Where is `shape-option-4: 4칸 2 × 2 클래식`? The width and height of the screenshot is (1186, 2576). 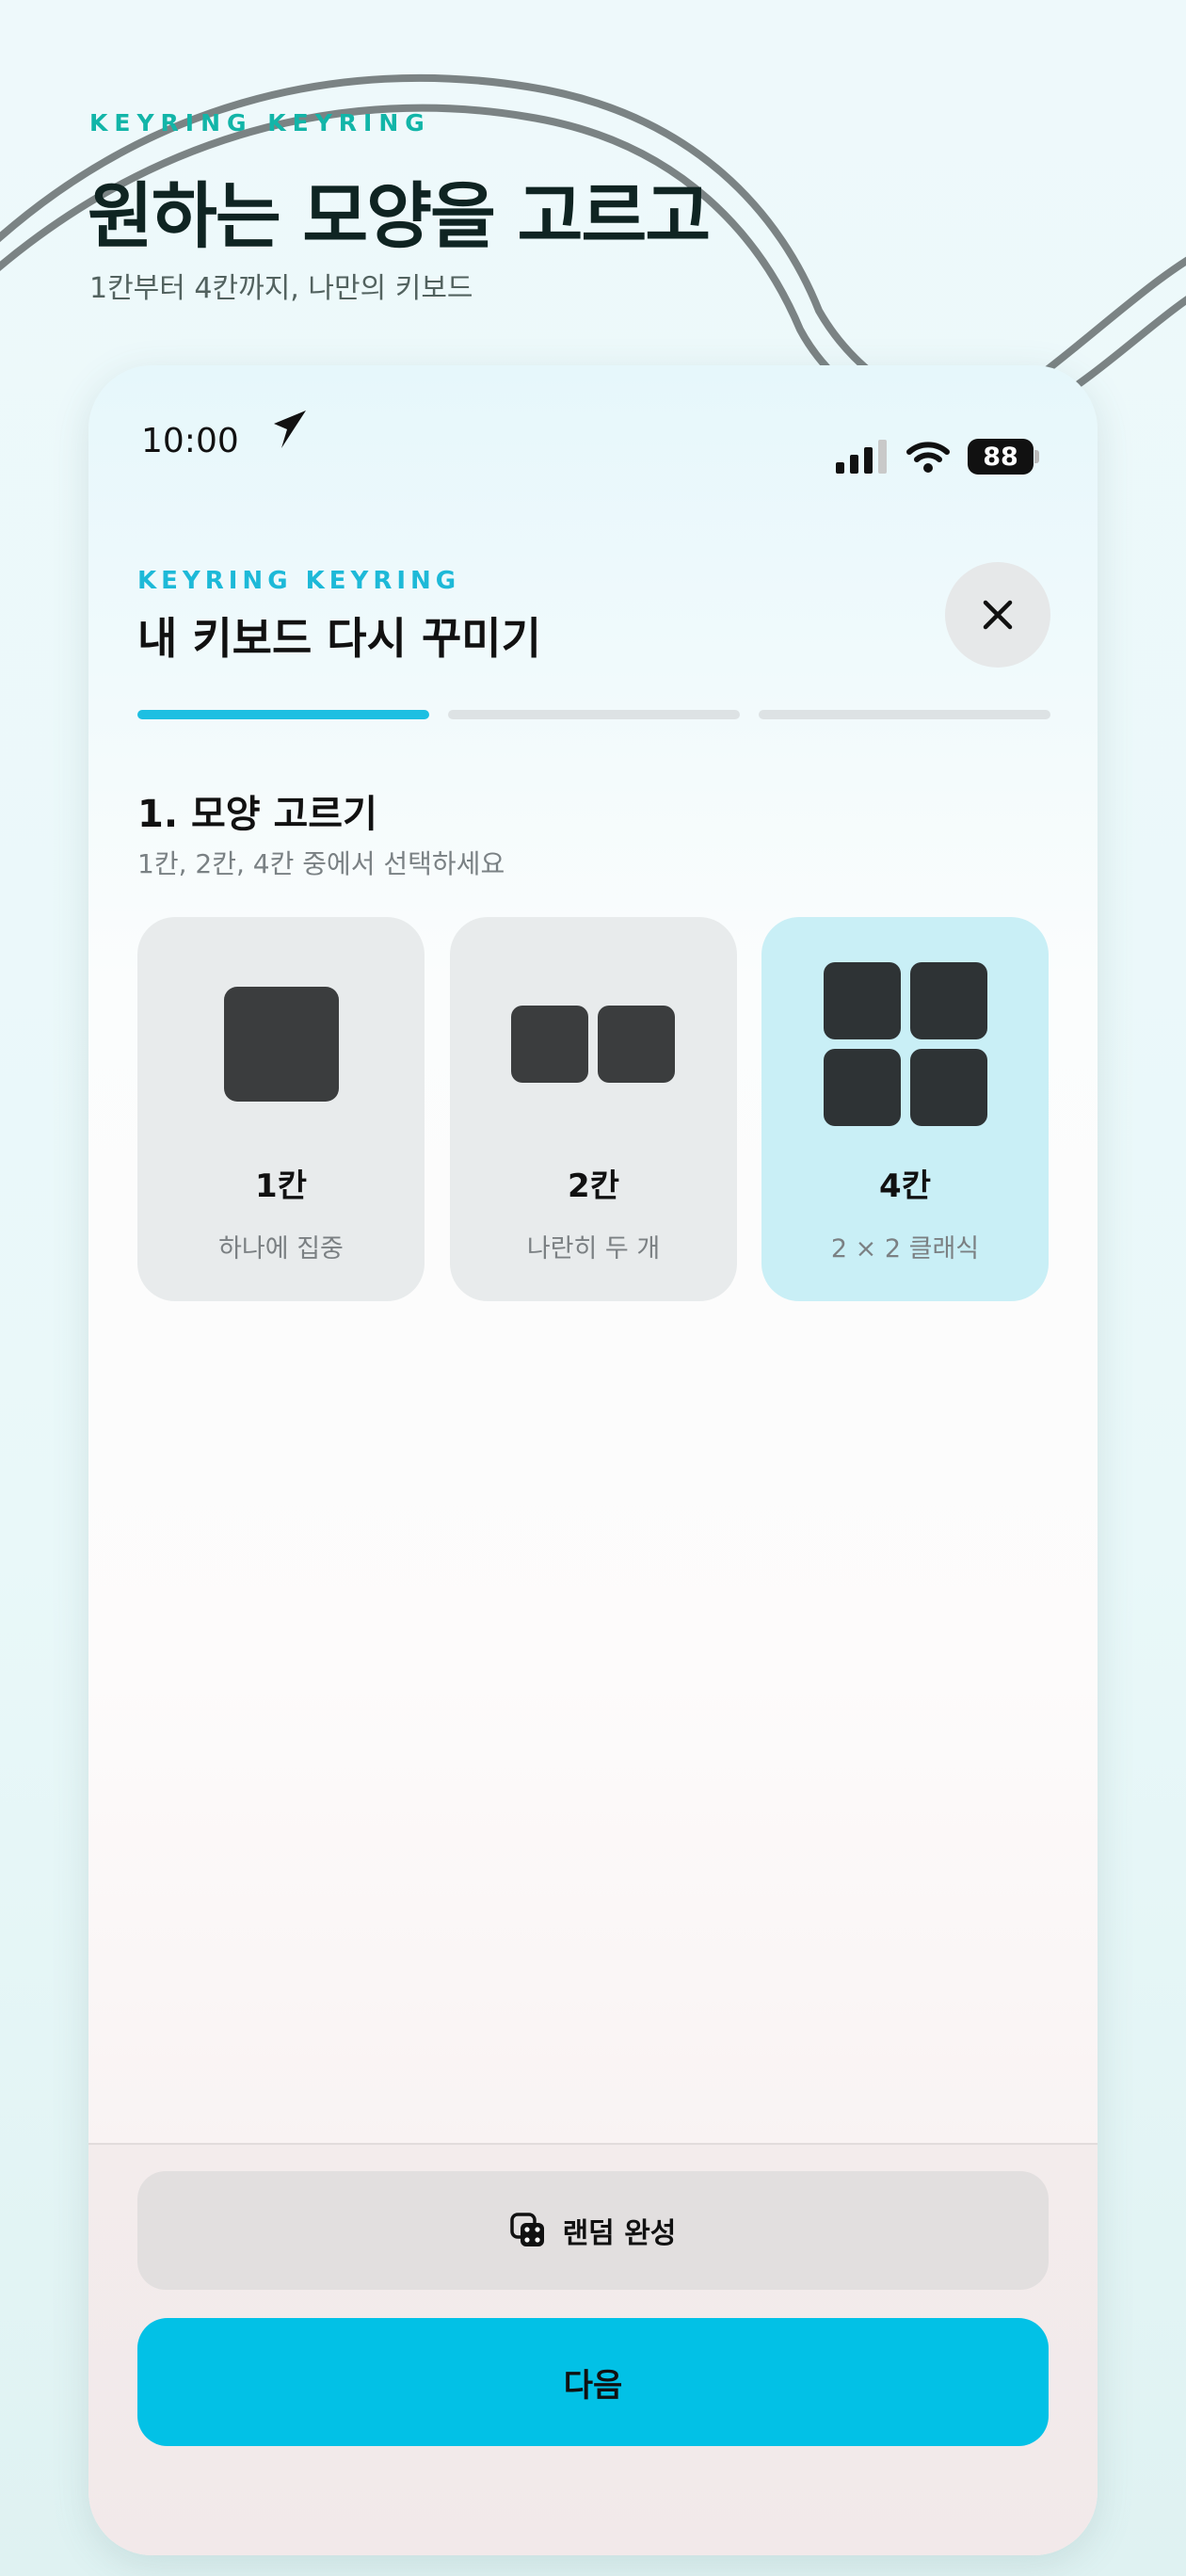 shape-option-4: 4칸 2 × 2 클래식 is located at coordinates (905, 1109).